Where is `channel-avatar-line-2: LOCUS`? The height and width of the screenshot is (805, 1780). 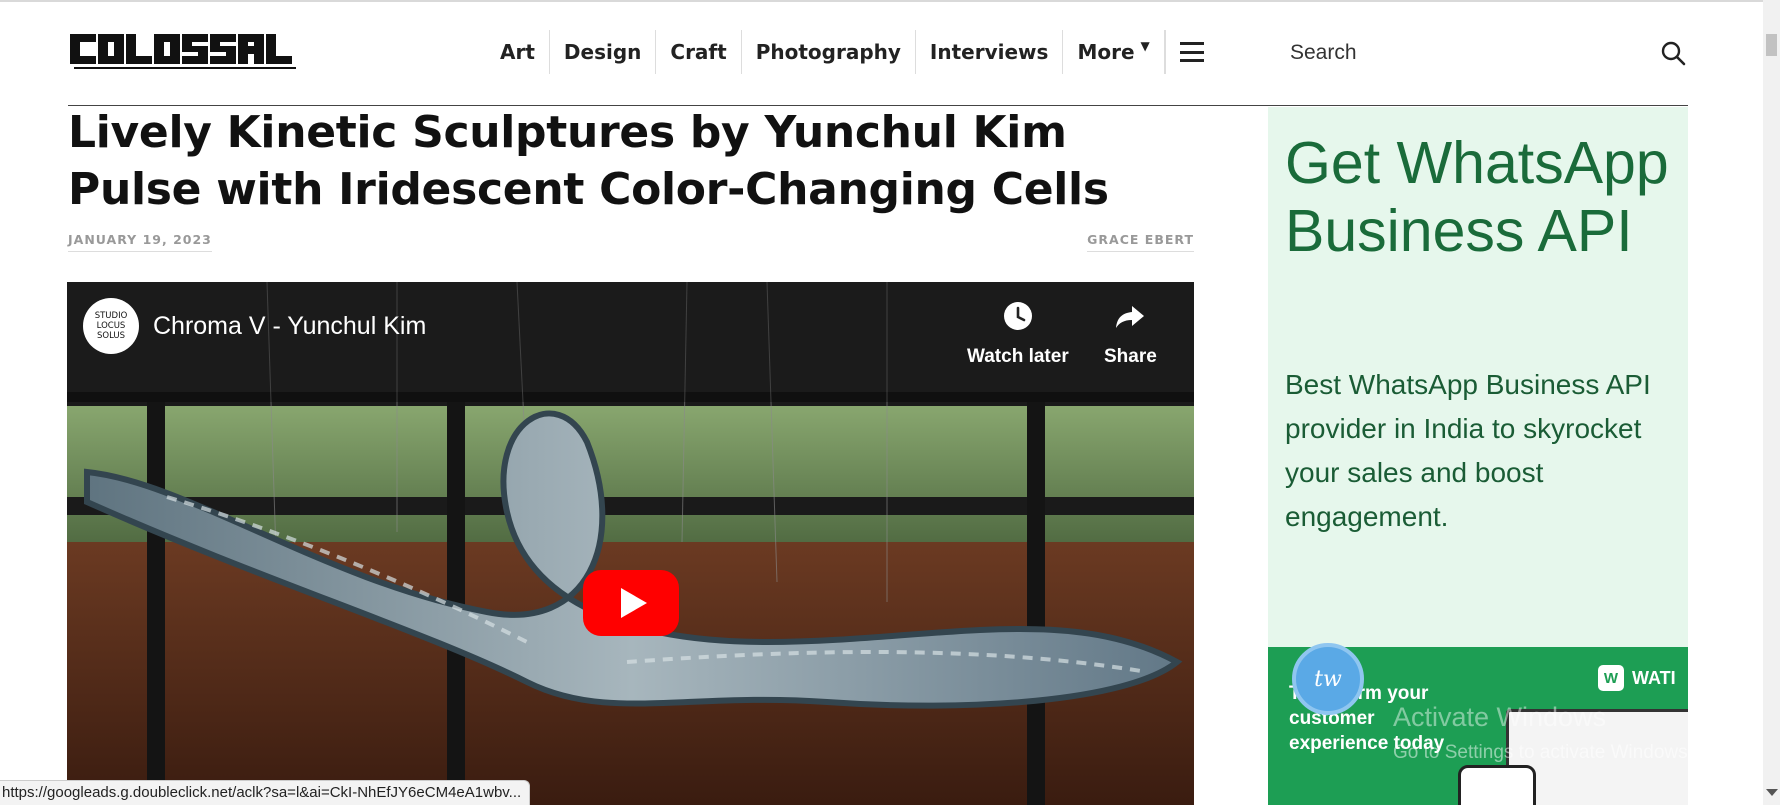 channel-avatar-line-2: LOCUS is located at coordinates (111, 326).